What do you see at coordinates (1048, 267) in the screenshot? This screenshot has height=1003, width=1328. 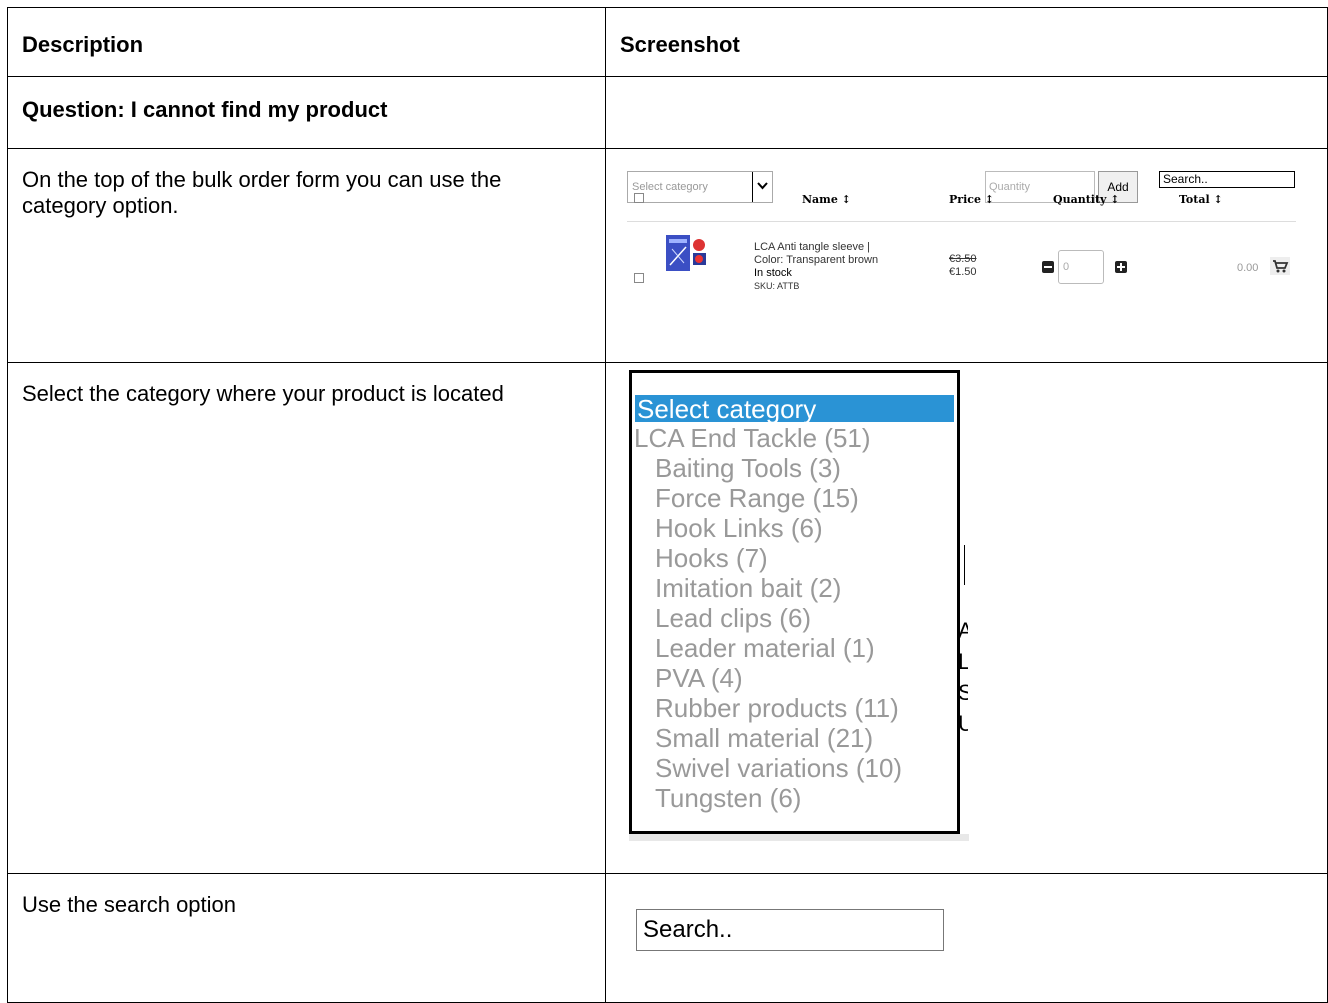 I see `minus-icon` at bounding box center [1048, 267].